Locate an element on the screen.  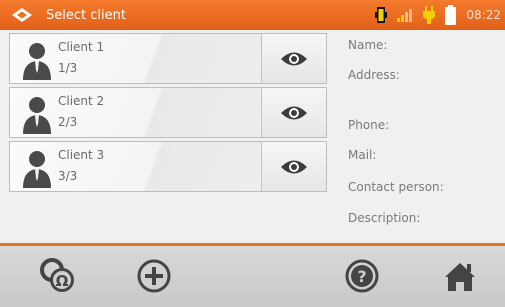
contact-person-label: Contact person: is located at coordinates (396, 187).